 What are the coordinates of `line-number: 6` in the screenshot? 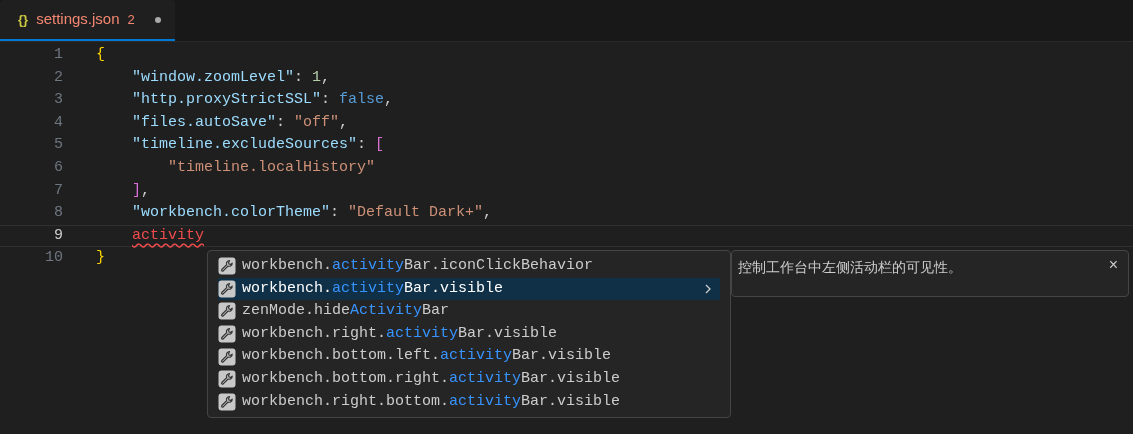 It's located at (58, 168).